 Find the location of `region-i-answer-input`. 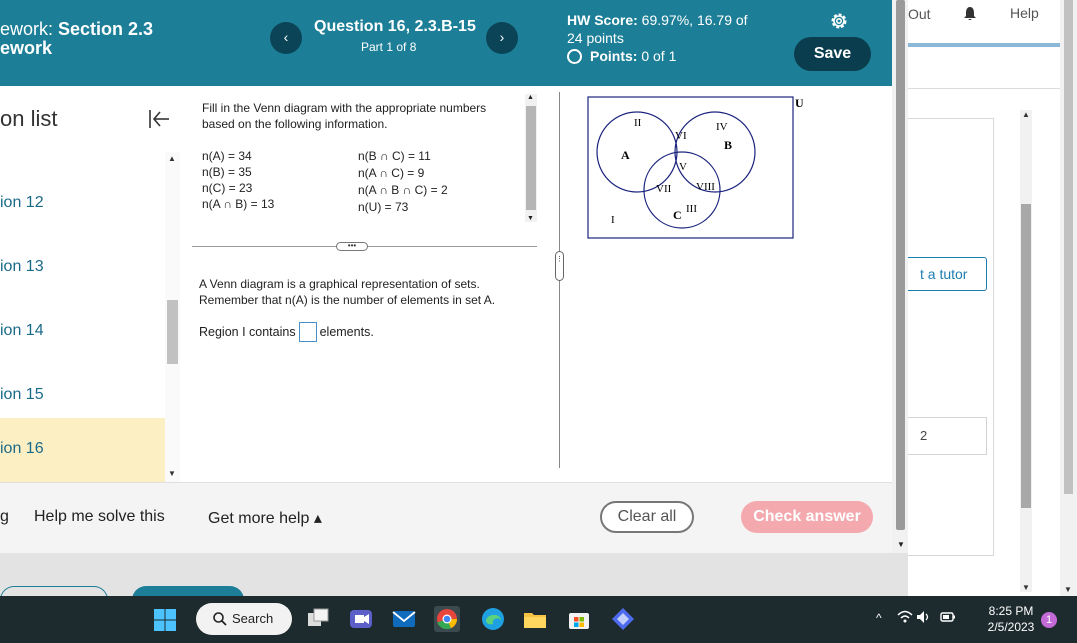

region-i-answer-input is located at coordinates (307, 332).